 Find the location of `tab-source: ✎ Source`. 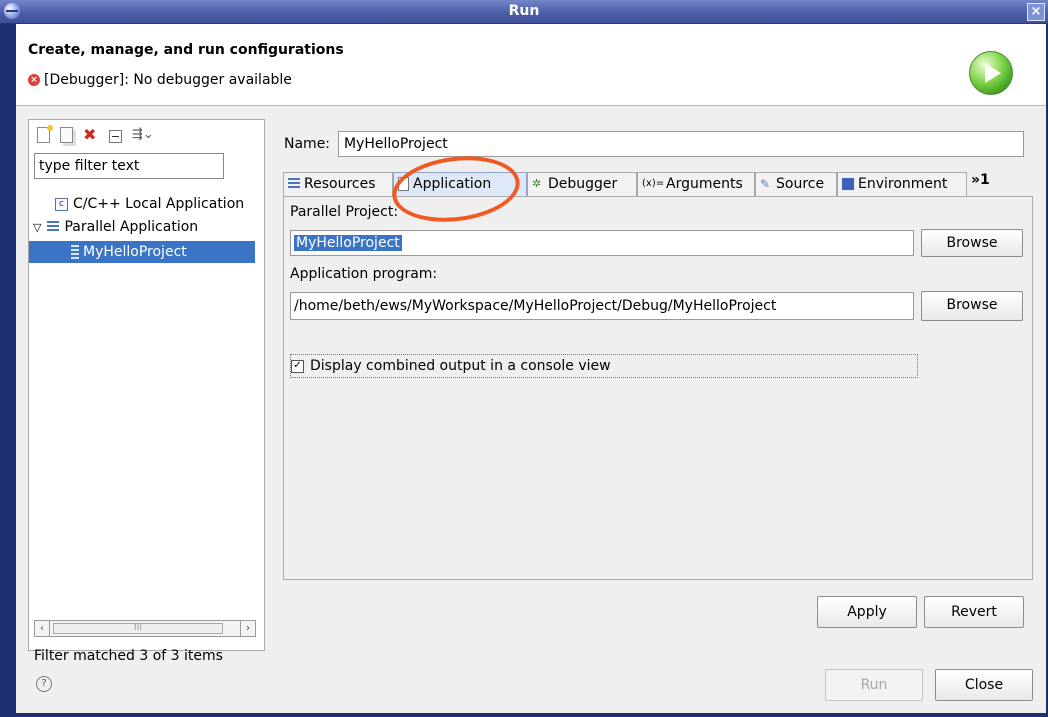

tab-source: ✎ Source is located at coordinates (796, 184).